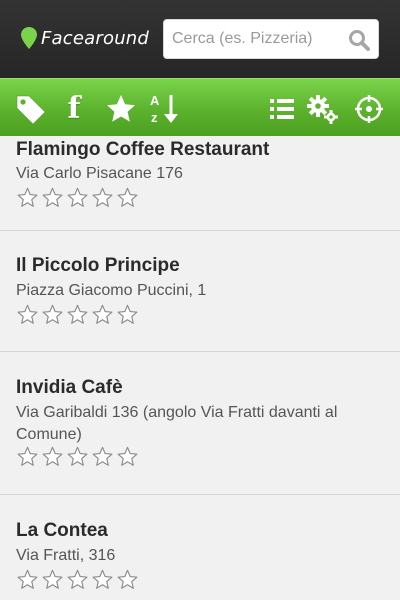 The height and width of the screenshot is (600, 400). Describe the element at coordinates (62, 530) in the screenshot. I see `place-name: La Contea` at that location.